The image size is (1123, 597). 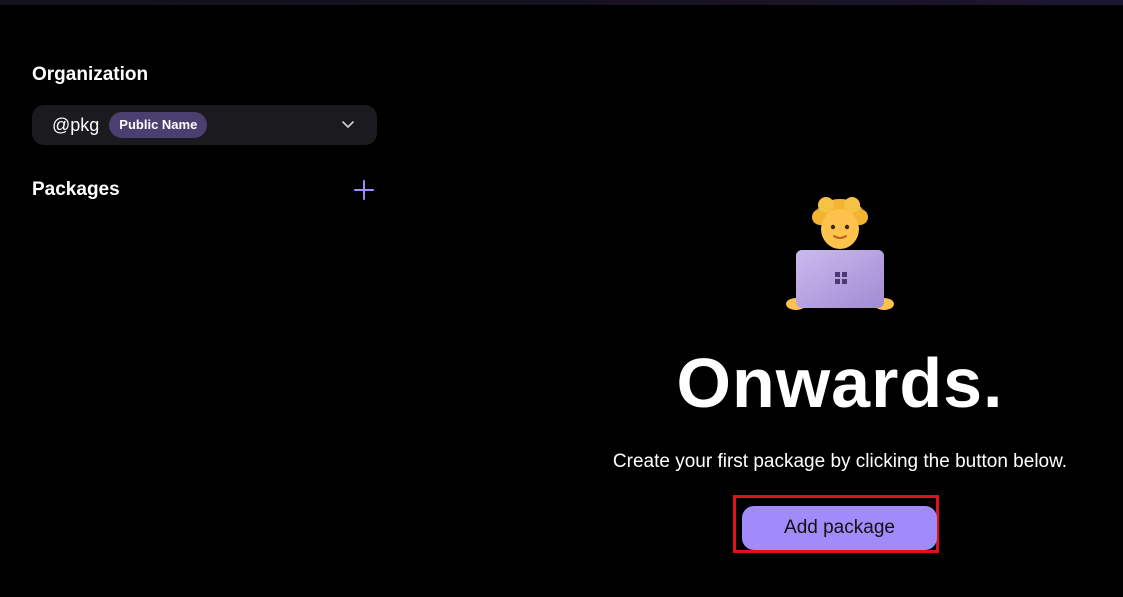 What do you see at coordinates (840, 253) in the screenshot?
I see `person-with-laptop-icon` at bounding box center [840, 253].